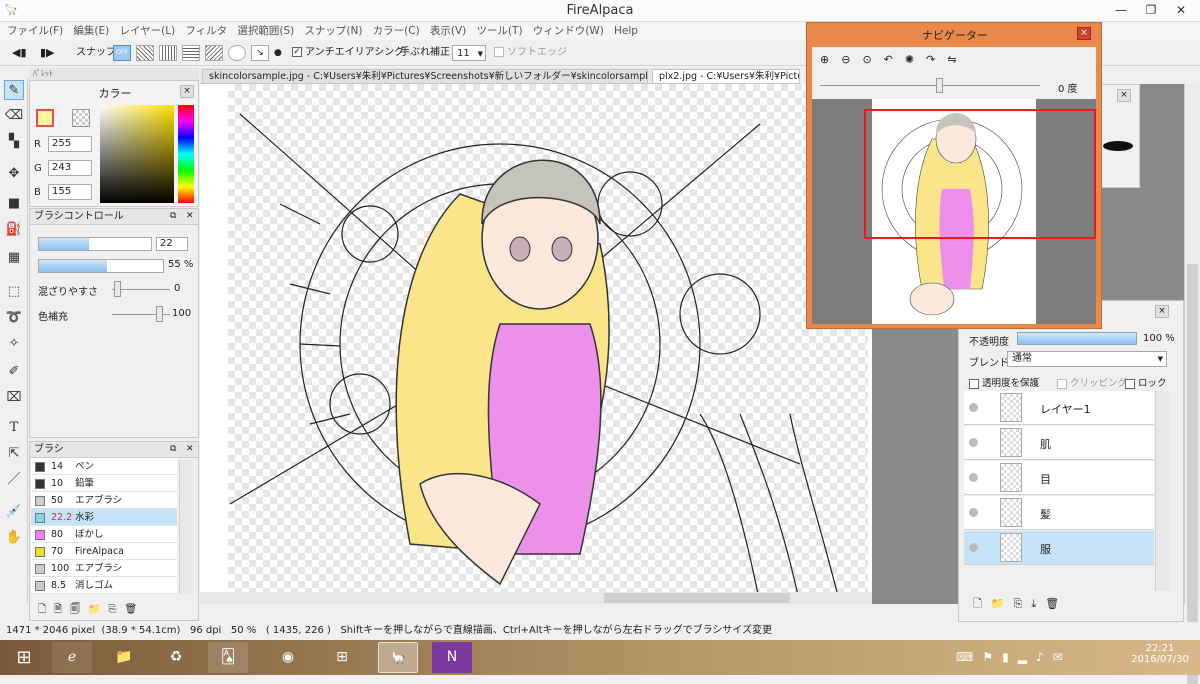 The width and height of the screenshot is (1200, 684). Describe the element at coordinates (1010, 657) in the screenshot. I see `battery-icon: ▮` at that location.